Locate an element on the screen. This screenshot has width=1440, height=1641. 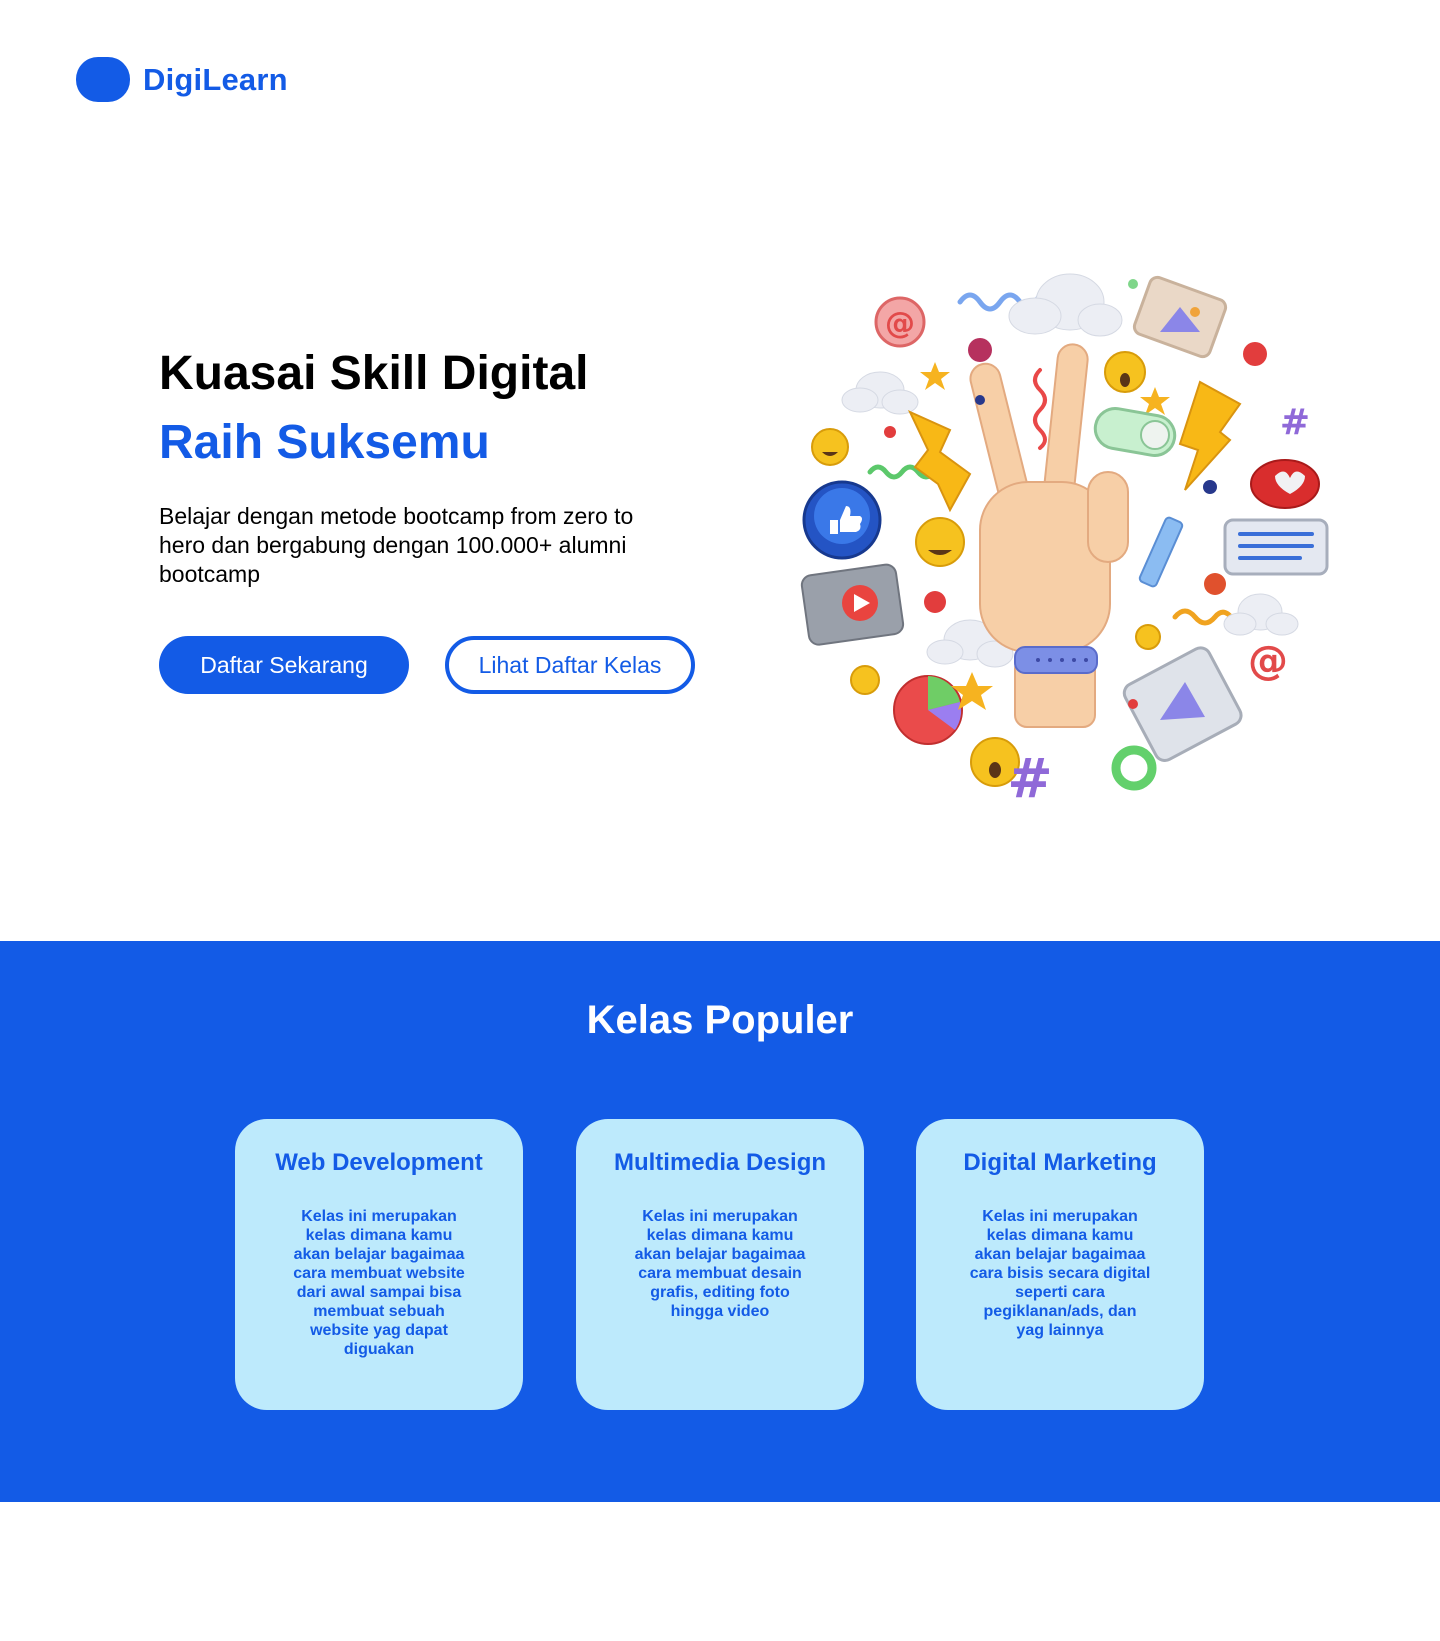
register-now-button: Daftar Sekarang is located at coordinates (284, 665).